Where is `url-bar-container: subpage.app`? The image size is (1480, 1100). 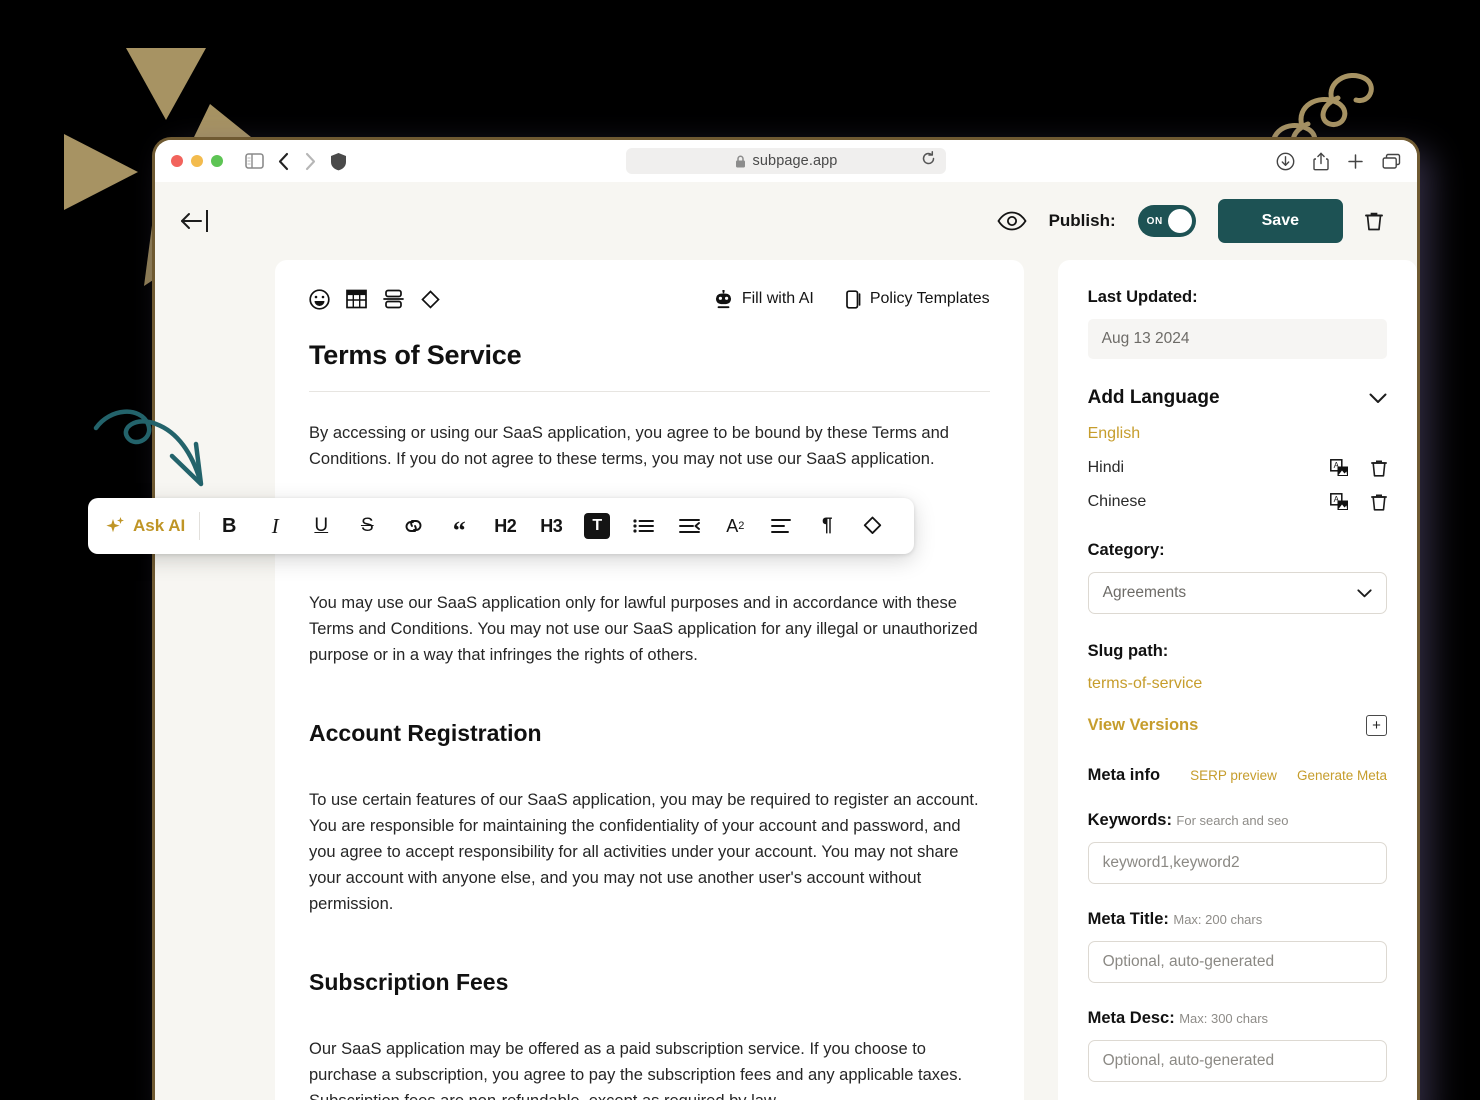 url-bar-container: subpage.app is located at coordinates (786, 161).